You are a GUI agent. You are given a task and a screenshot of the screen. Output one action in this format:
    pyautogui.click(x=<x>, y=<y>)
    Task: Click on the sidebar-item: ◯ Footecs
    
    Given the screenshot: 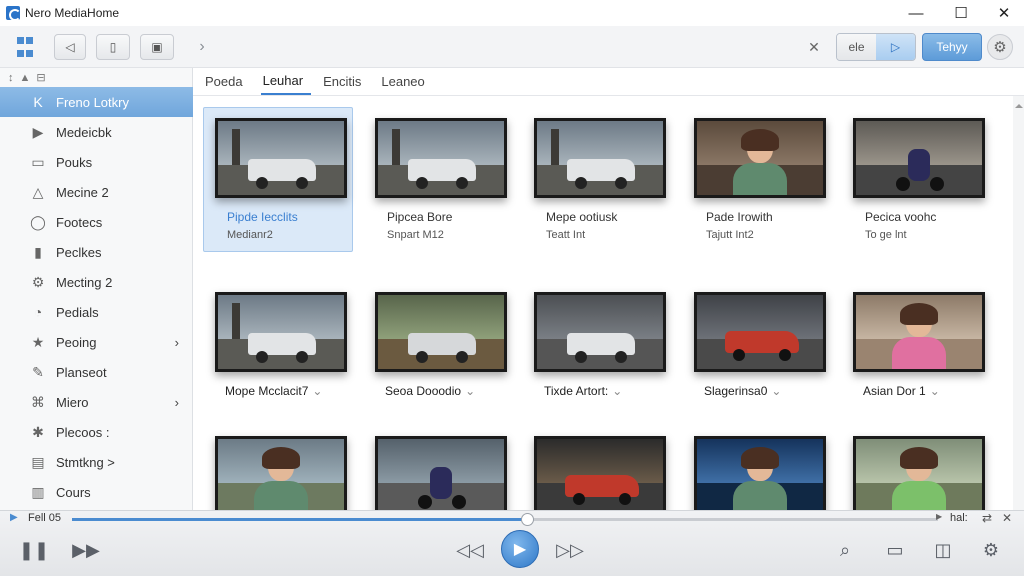 What is the action you would take?
    pyautogui.click(x=96, y=222)
    